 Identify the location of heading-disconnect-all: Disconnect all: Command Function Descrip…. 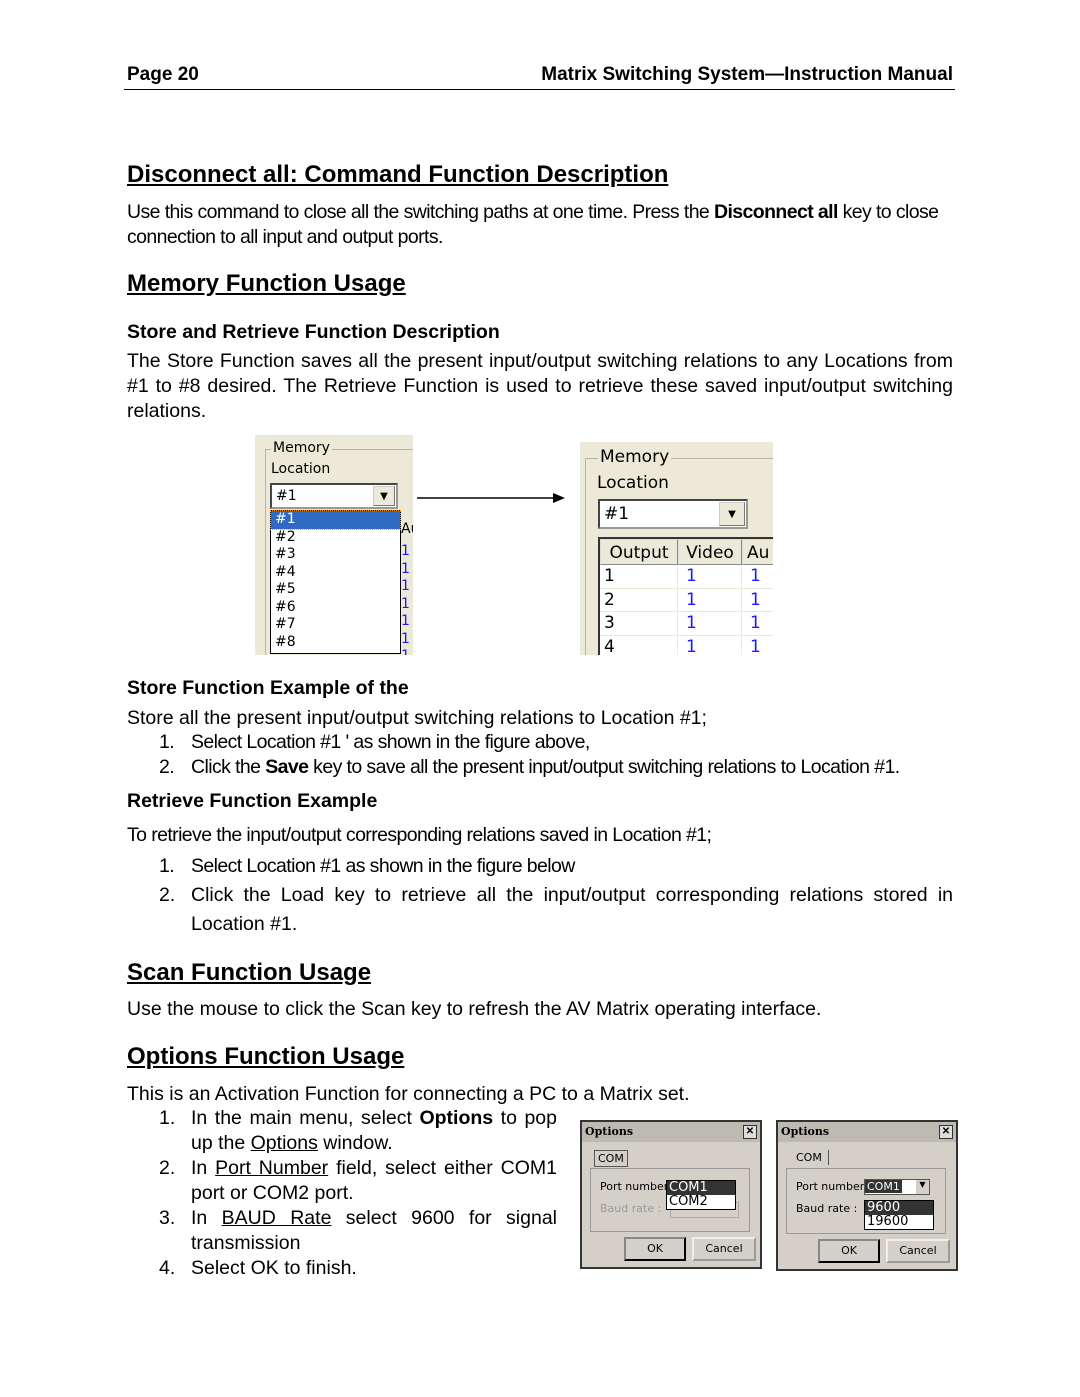
(398, 174).